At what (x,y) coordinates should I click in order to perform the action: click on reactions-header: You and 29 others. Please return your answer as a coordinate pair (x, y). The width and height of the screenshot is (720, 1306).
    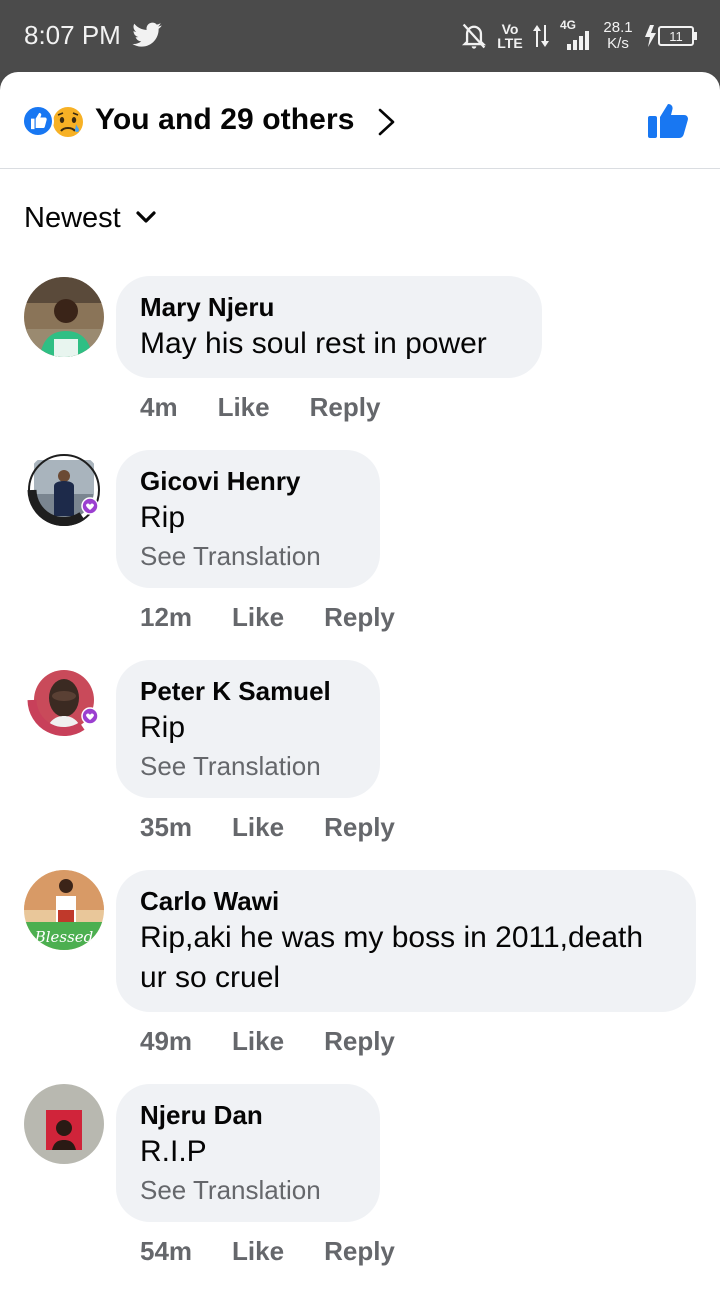
    Looking at the image, I should click on (360, 120).